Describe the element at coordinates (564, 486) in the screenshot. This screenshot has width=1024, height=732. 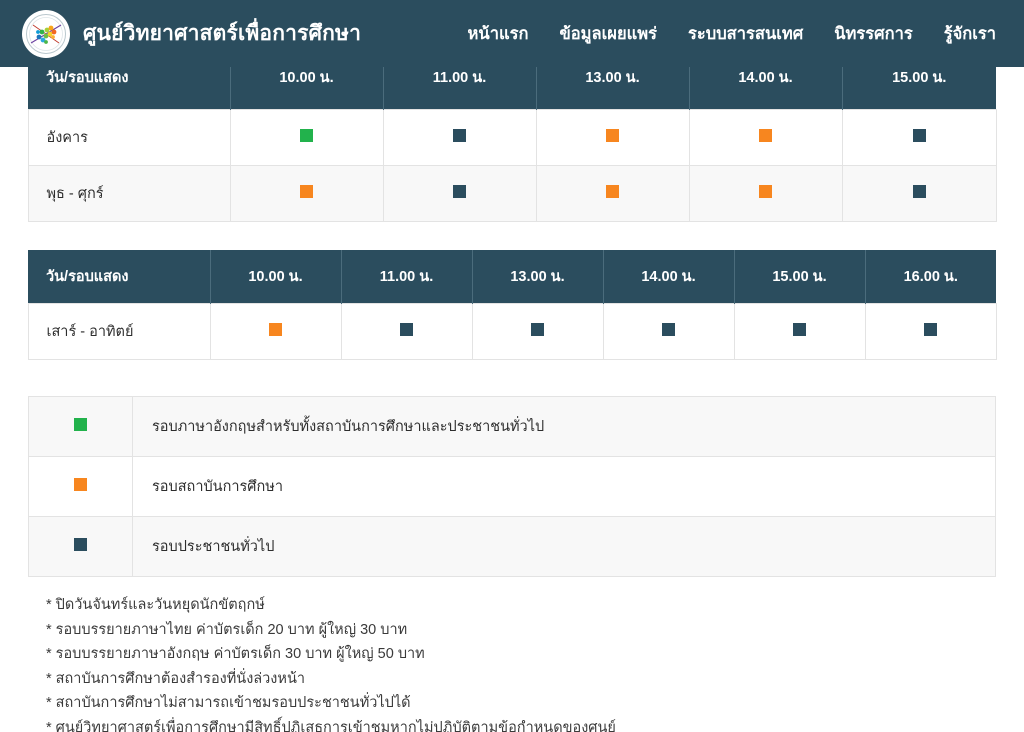
I see `legend-label: รอบสถาบันการศึกษา` at that location.